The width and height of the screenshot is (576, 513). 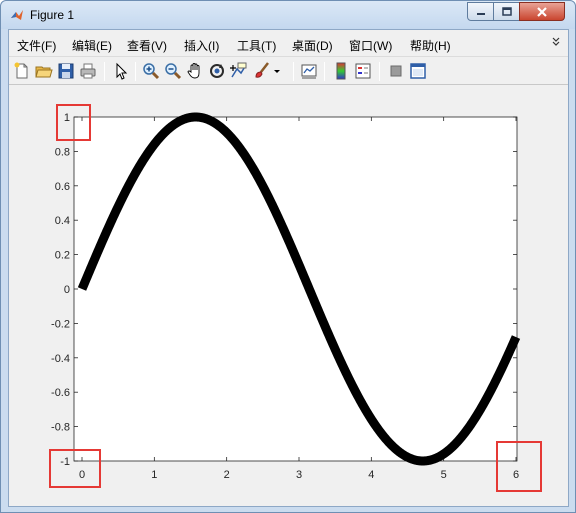 What do you see at coordinates (363, 71) in the screenshot?
I see `insert-legend-icon` at bounding box center [363, 71].